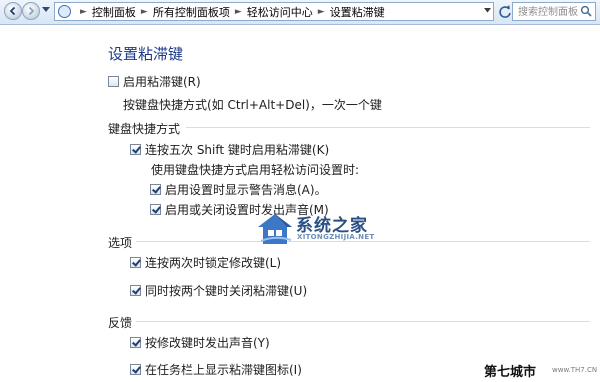 The height and width of the screenshot is (382, 600). Describe the element at coordinates (162, 82) in the screenshot. I see `enable-sticky-keys-label: 启用粘滞键(R)` at that location.